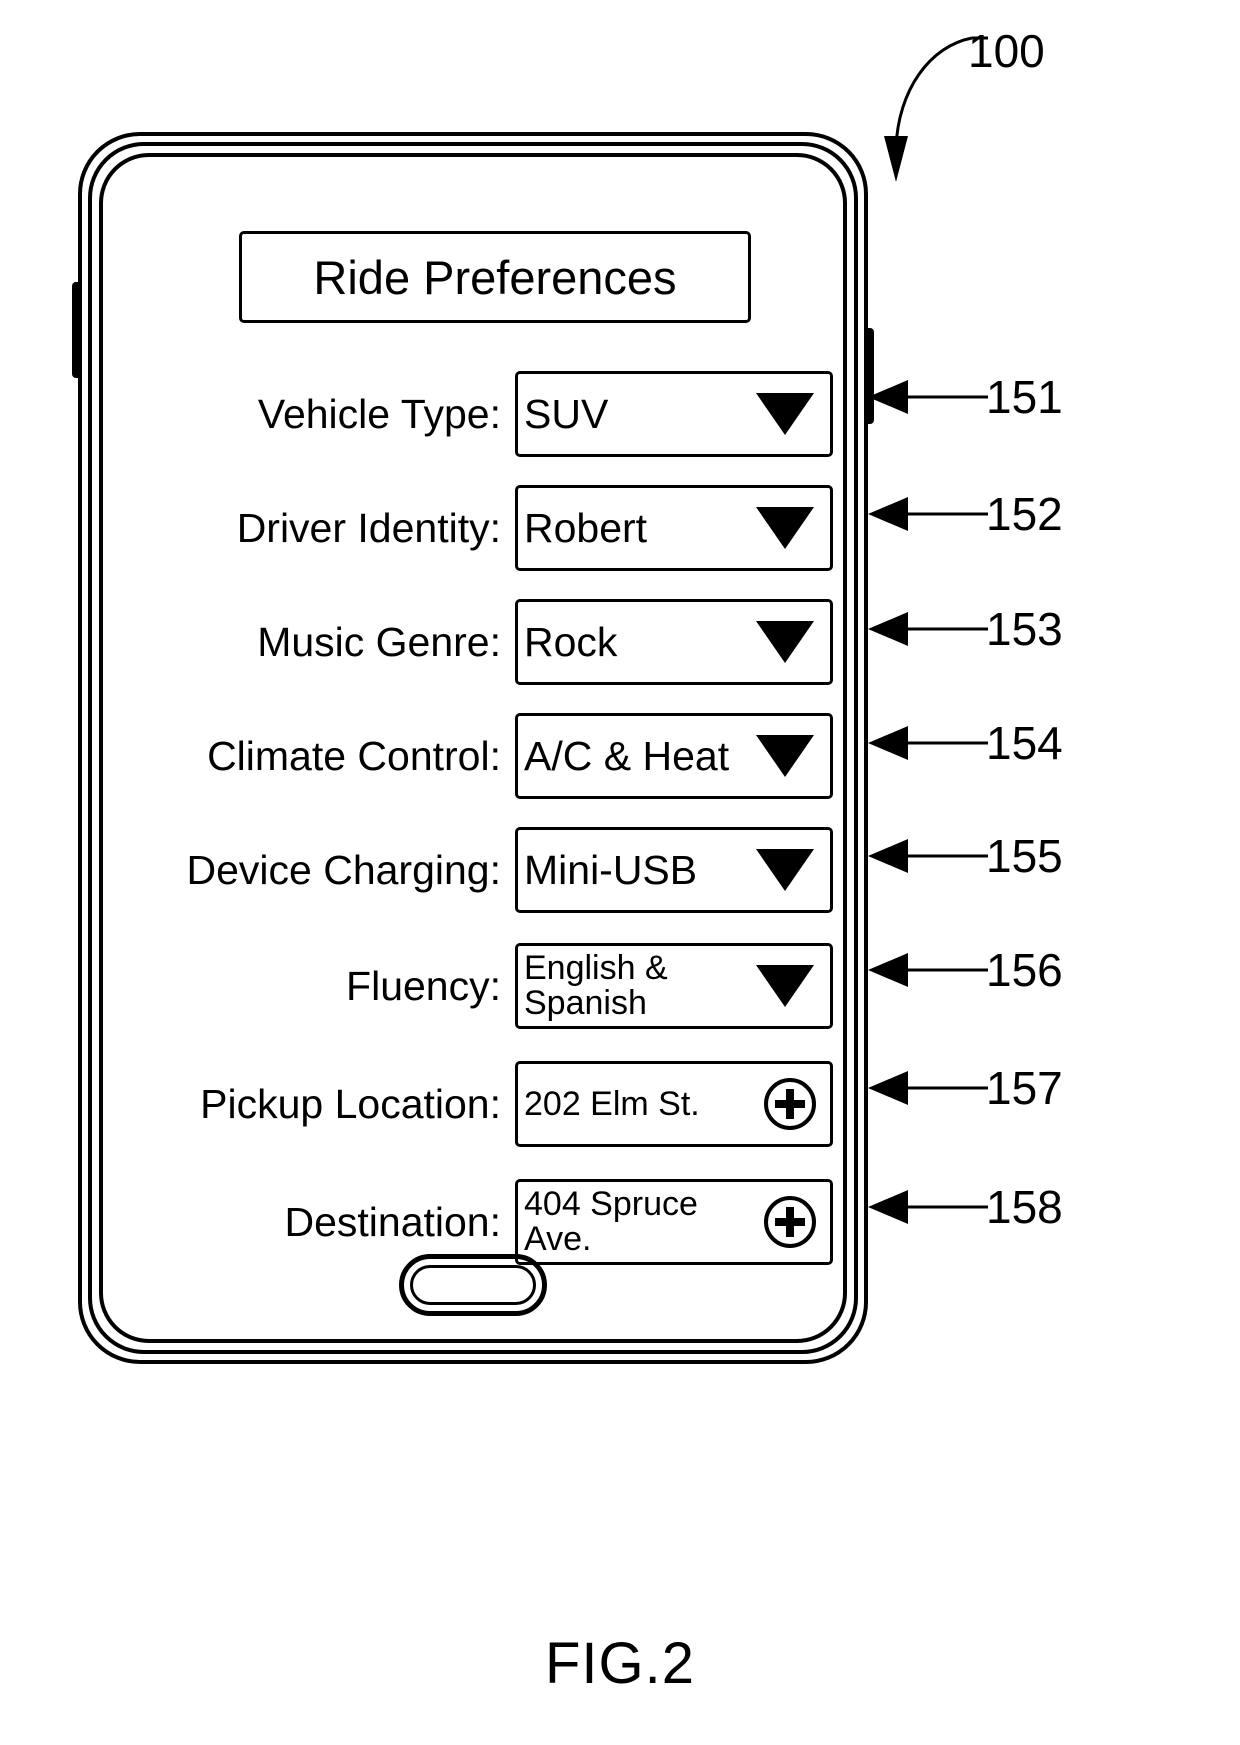  I want to click on form-row-fluency: Fluency: English & Spanish, so click(473, 986).